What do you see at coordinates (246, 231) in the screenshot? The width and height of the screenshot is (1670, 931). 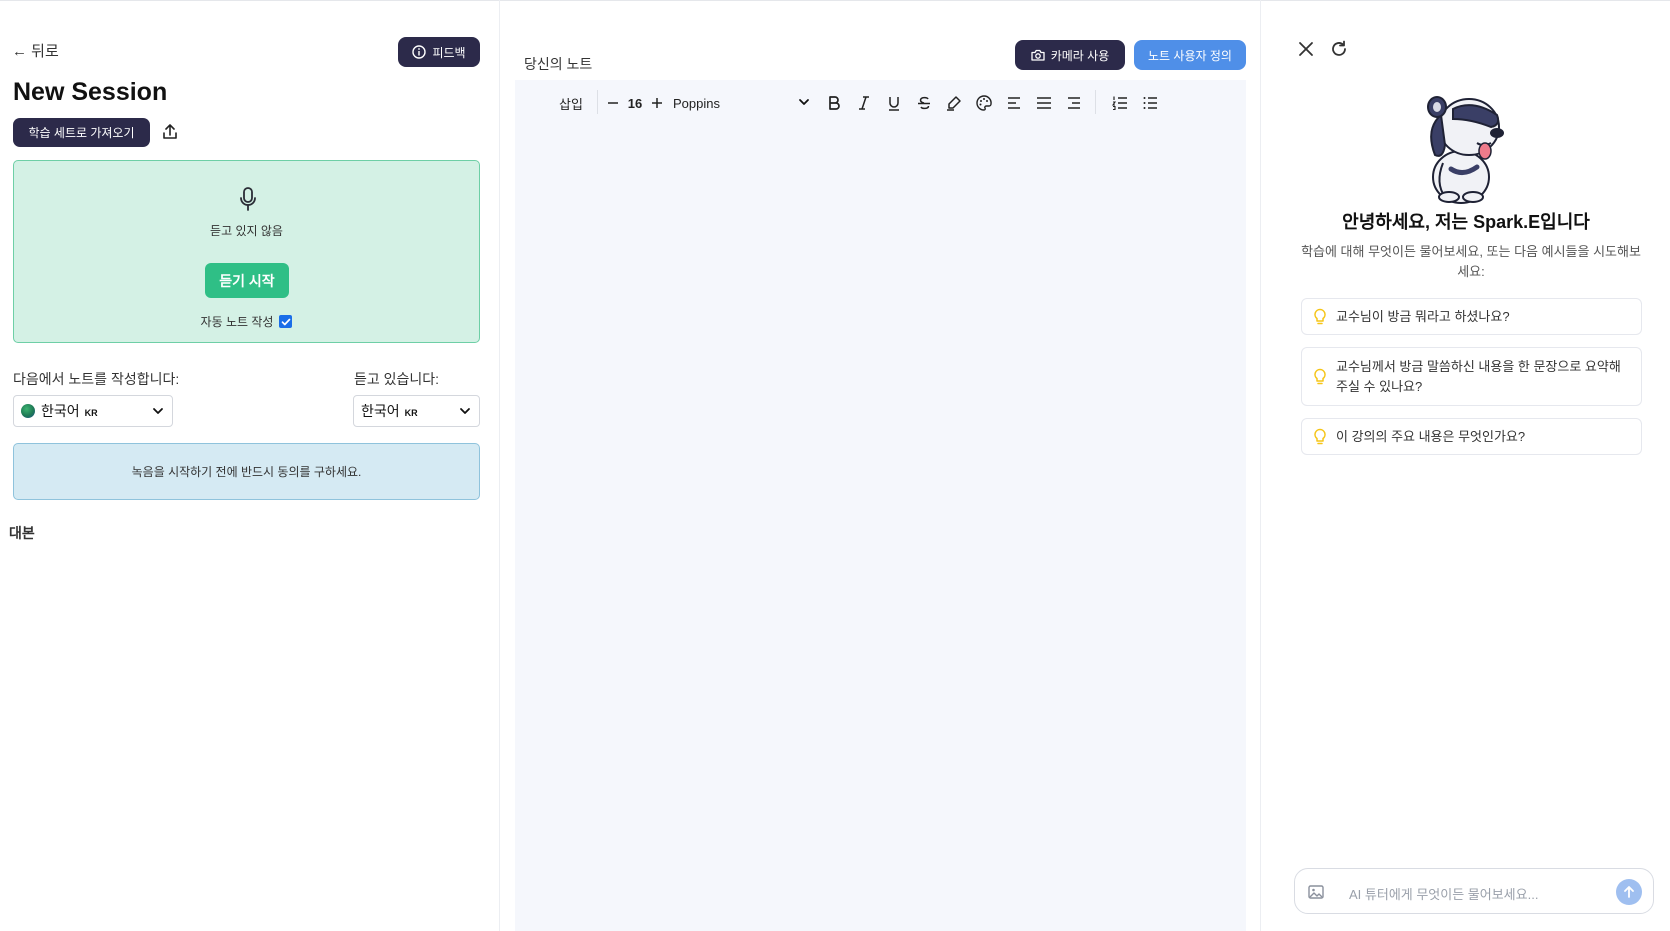 I see `listen-status-text: 듣고 있지 않음` at bounding box center [246, 231].